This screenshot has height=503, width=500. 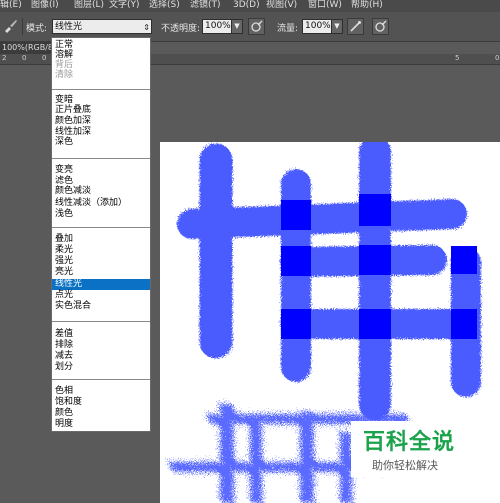 What do you see at coordinates (181, 29) in the screenshot?
I see `opacity-label: 不透明度:` at bounding box center [181, 29].